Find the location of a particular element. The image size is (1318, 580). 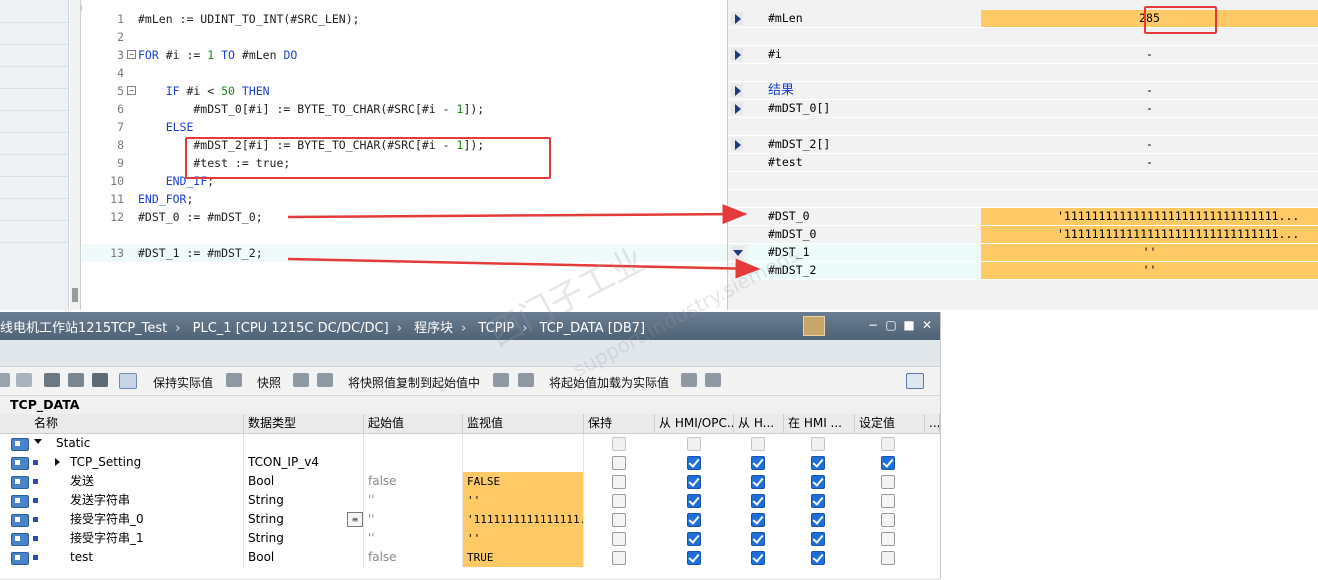

edit-string-button: ≡ is located at coordinates (355, 519).